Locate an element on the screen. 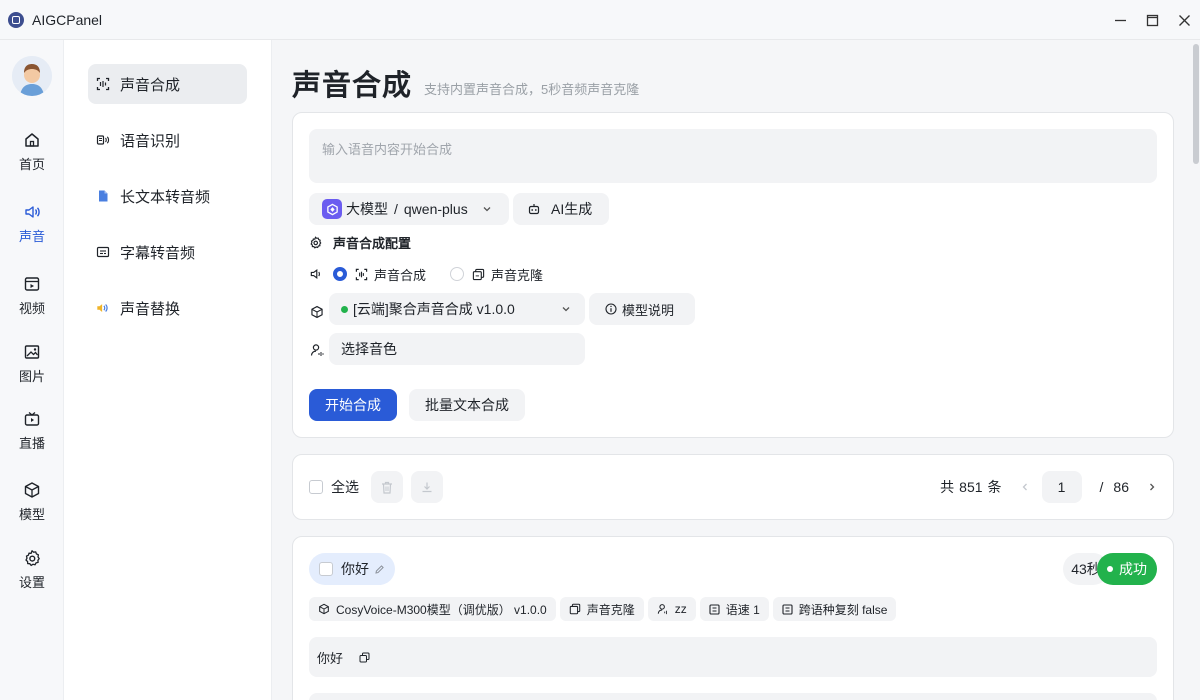 Image resolution: width=1200 pixels, height=700 pixels. maximize-button is located at coordinates (1152, 20).